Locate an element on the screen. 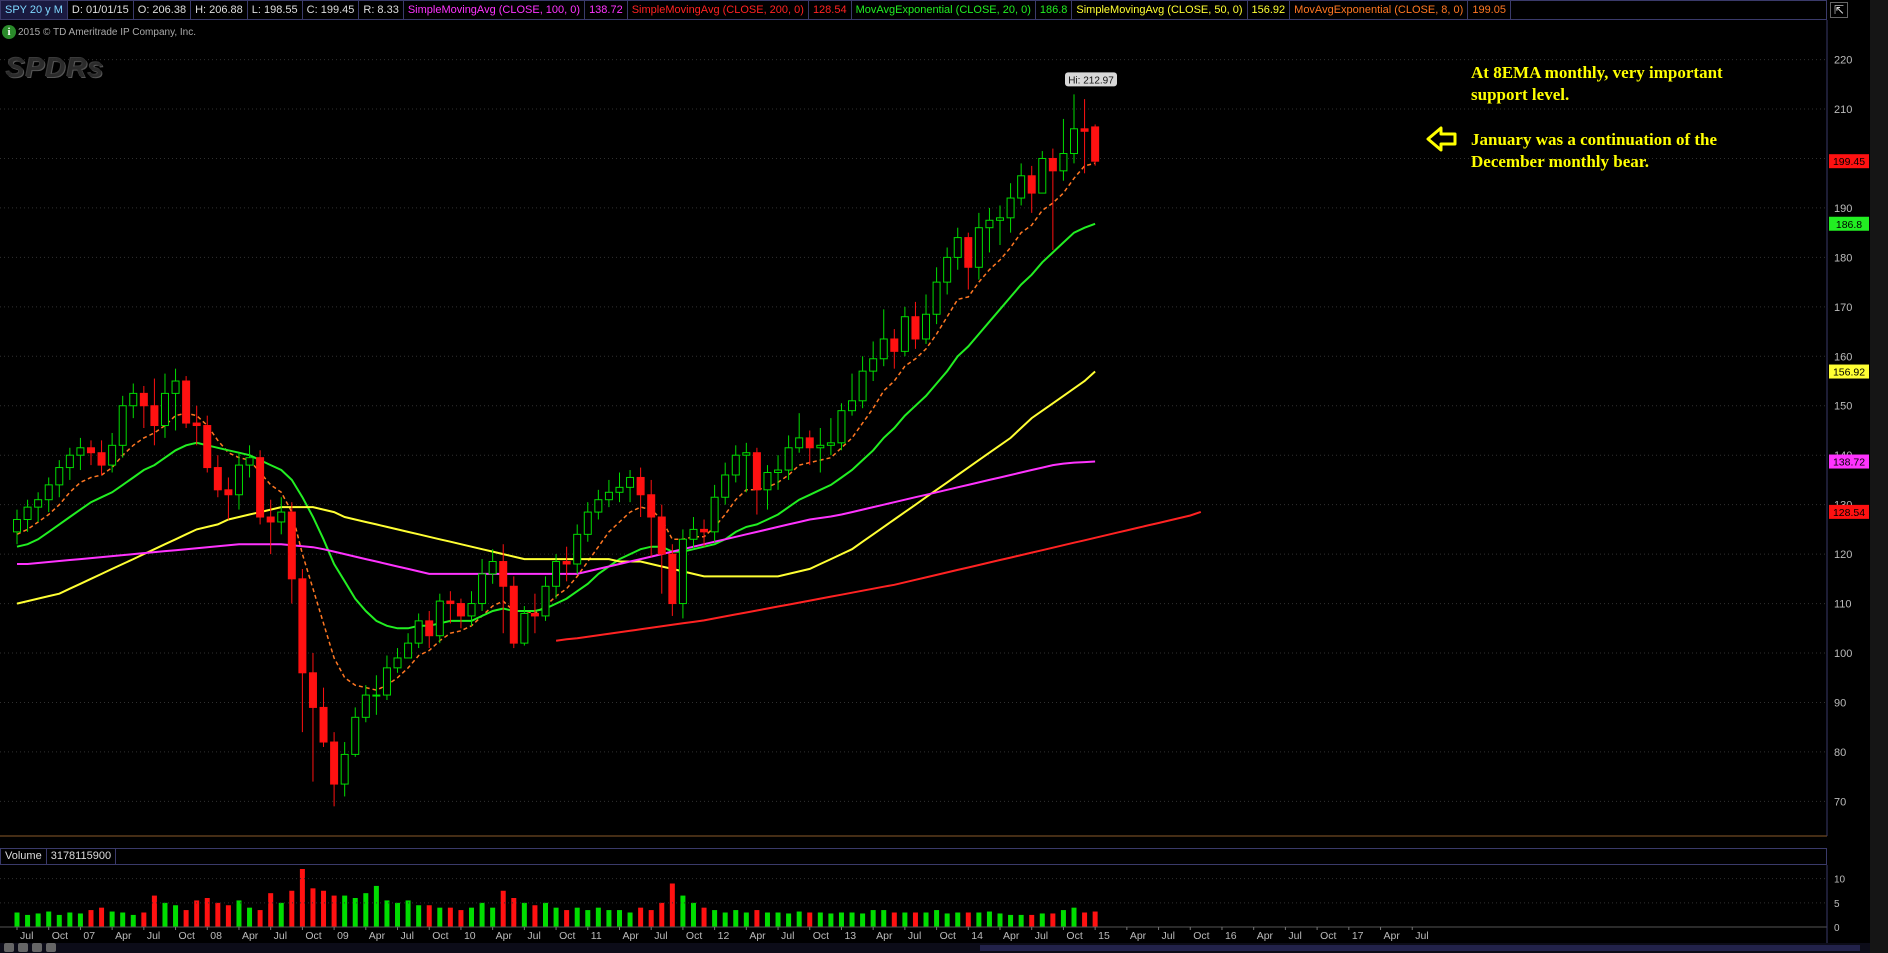  crosshair-icon is located at coordinates (37, 947).